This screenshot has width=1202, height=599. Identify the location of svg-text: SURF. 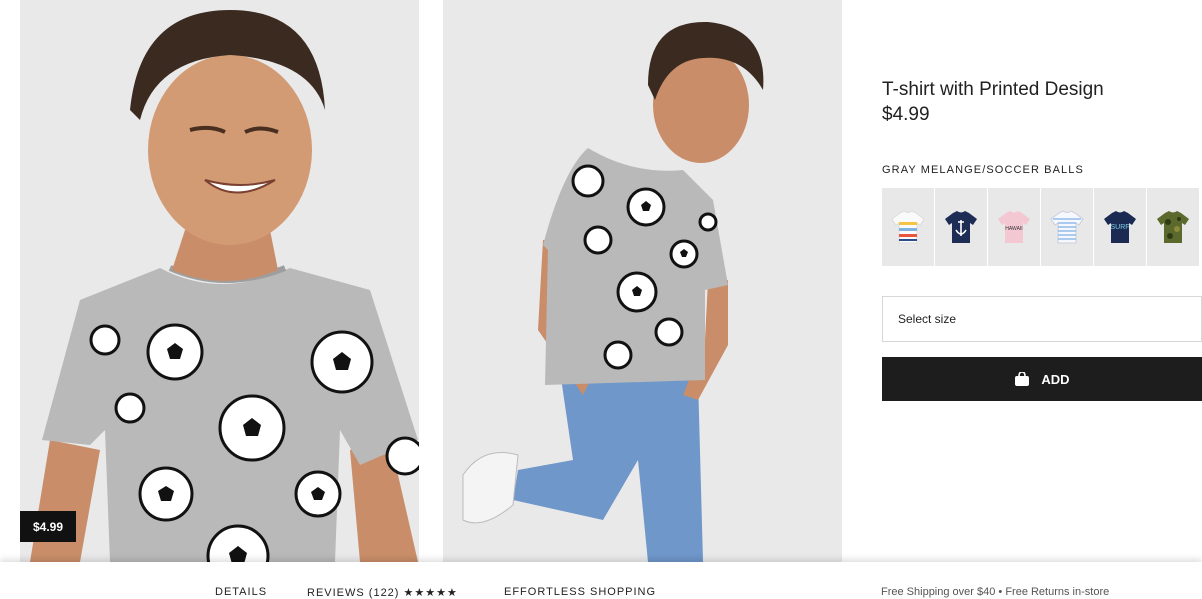
(1119, 227).